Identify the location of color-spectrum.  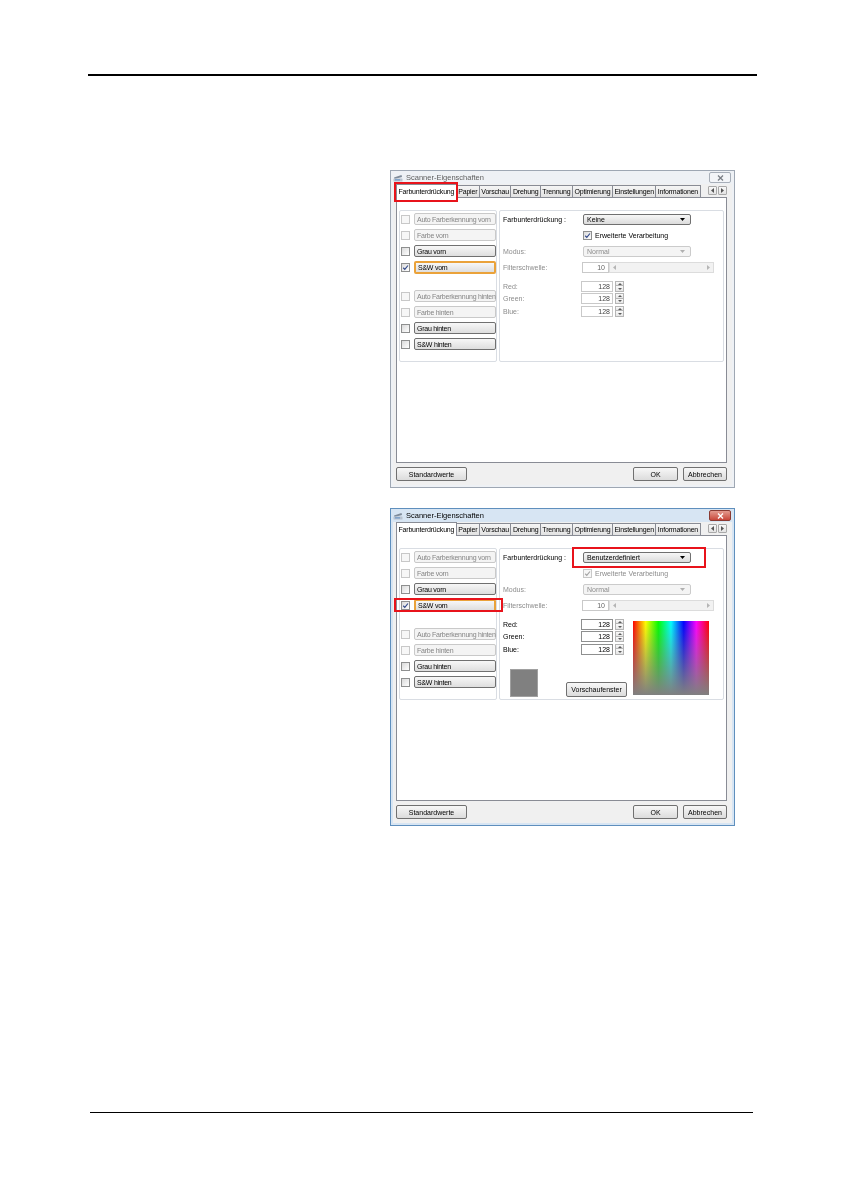
(671, 658).